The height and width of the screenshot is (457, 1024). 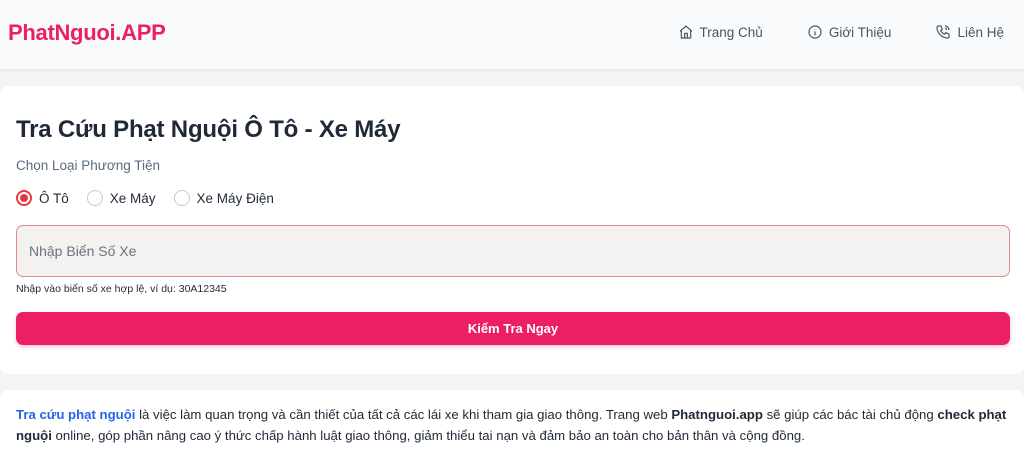 What do you see at coordinates (208, 129) in the screenshot?
I see `page-title: Tra Cứu Phạt Nguội Ô Tô - Xe Máy` at bounding box center [208, 129].